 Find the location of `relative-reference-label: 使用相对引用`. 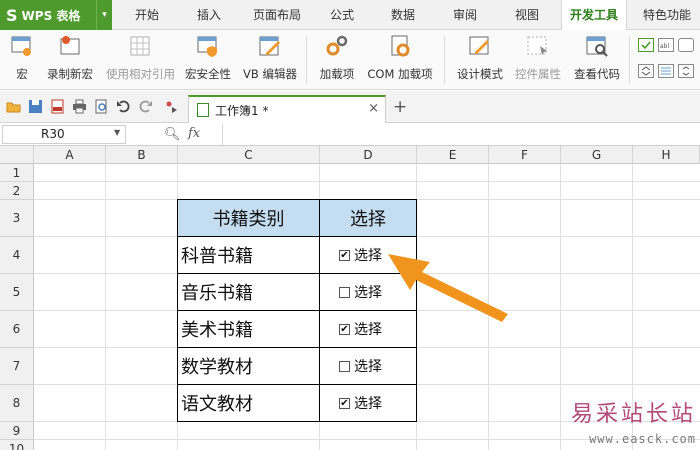

relative-reference-label: 使用相对引用 is located at coordinates (140, 74).